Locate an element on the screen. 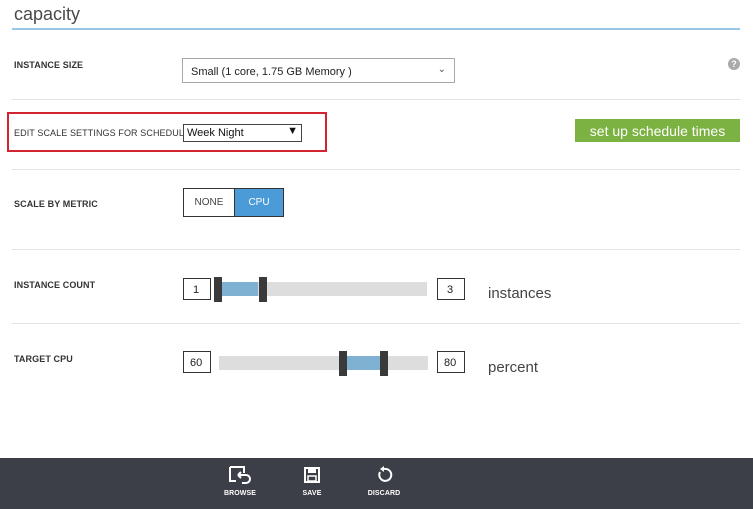  help-icon: ? is located at coordinates (734, 64).